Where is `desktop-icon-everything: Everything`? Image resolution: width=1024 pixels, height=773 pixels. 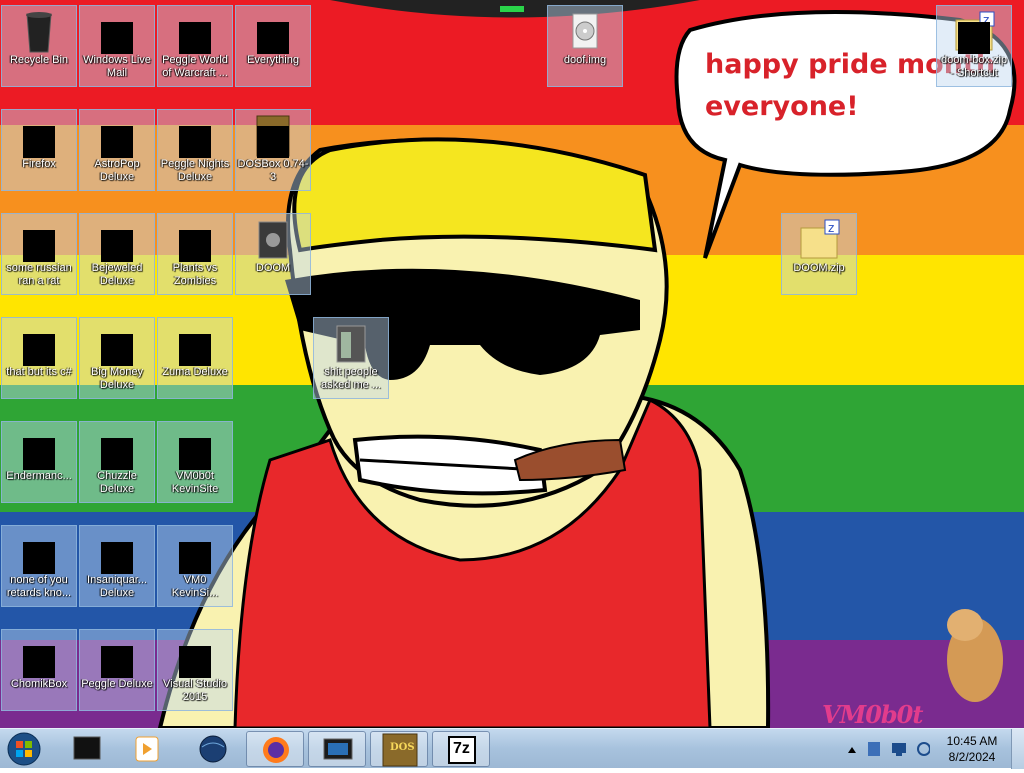 desktop-icon-everything: Everything is located at coordinates (273, 46).